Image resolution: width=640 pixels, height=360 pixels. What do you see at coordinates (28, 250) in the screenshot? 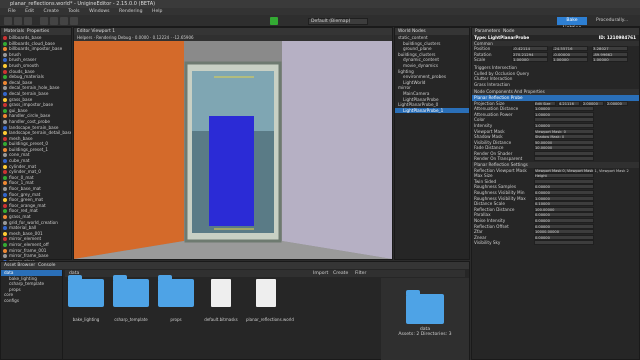
I see `material-label: mirror_frame_001` at bounding box center [28, 250].